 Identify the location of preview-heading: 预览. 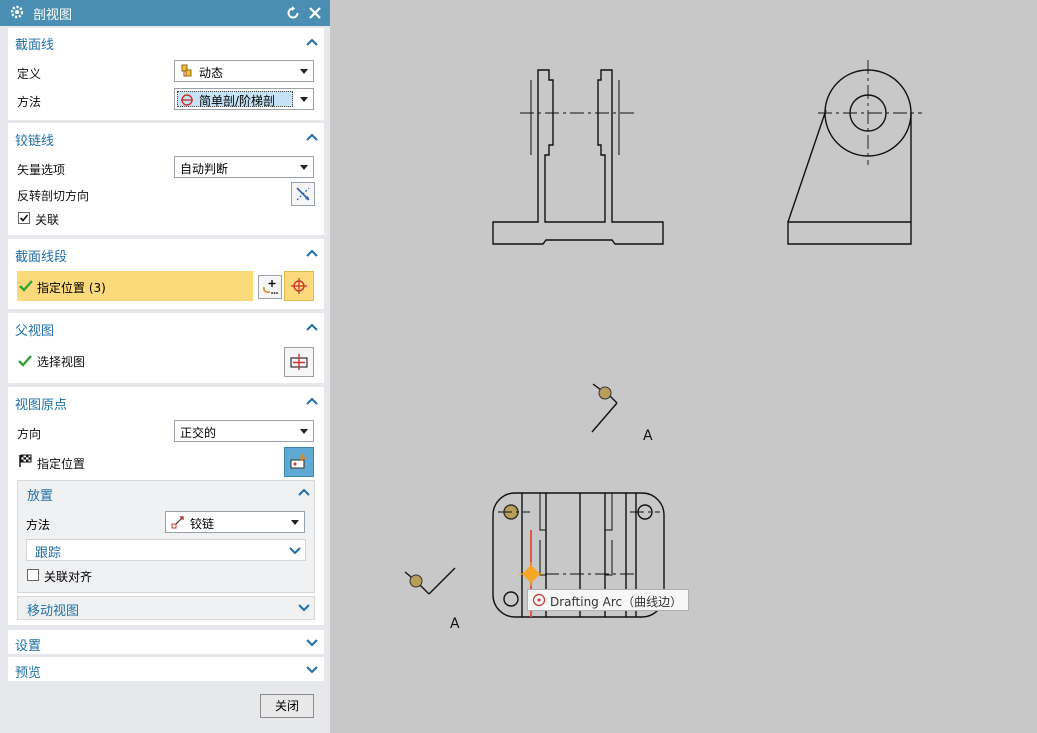
(28, 673).